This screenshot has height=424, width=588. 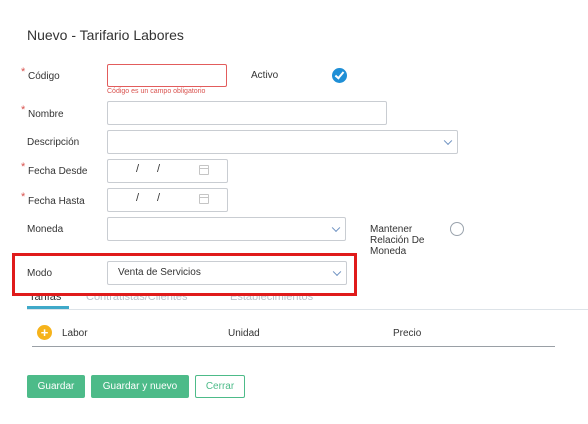 What do you see at coordinates (105, 35) in the screenshot?
I see `page-title: Nuevo - Tarifario Labores` at bounding box center [105, 35].